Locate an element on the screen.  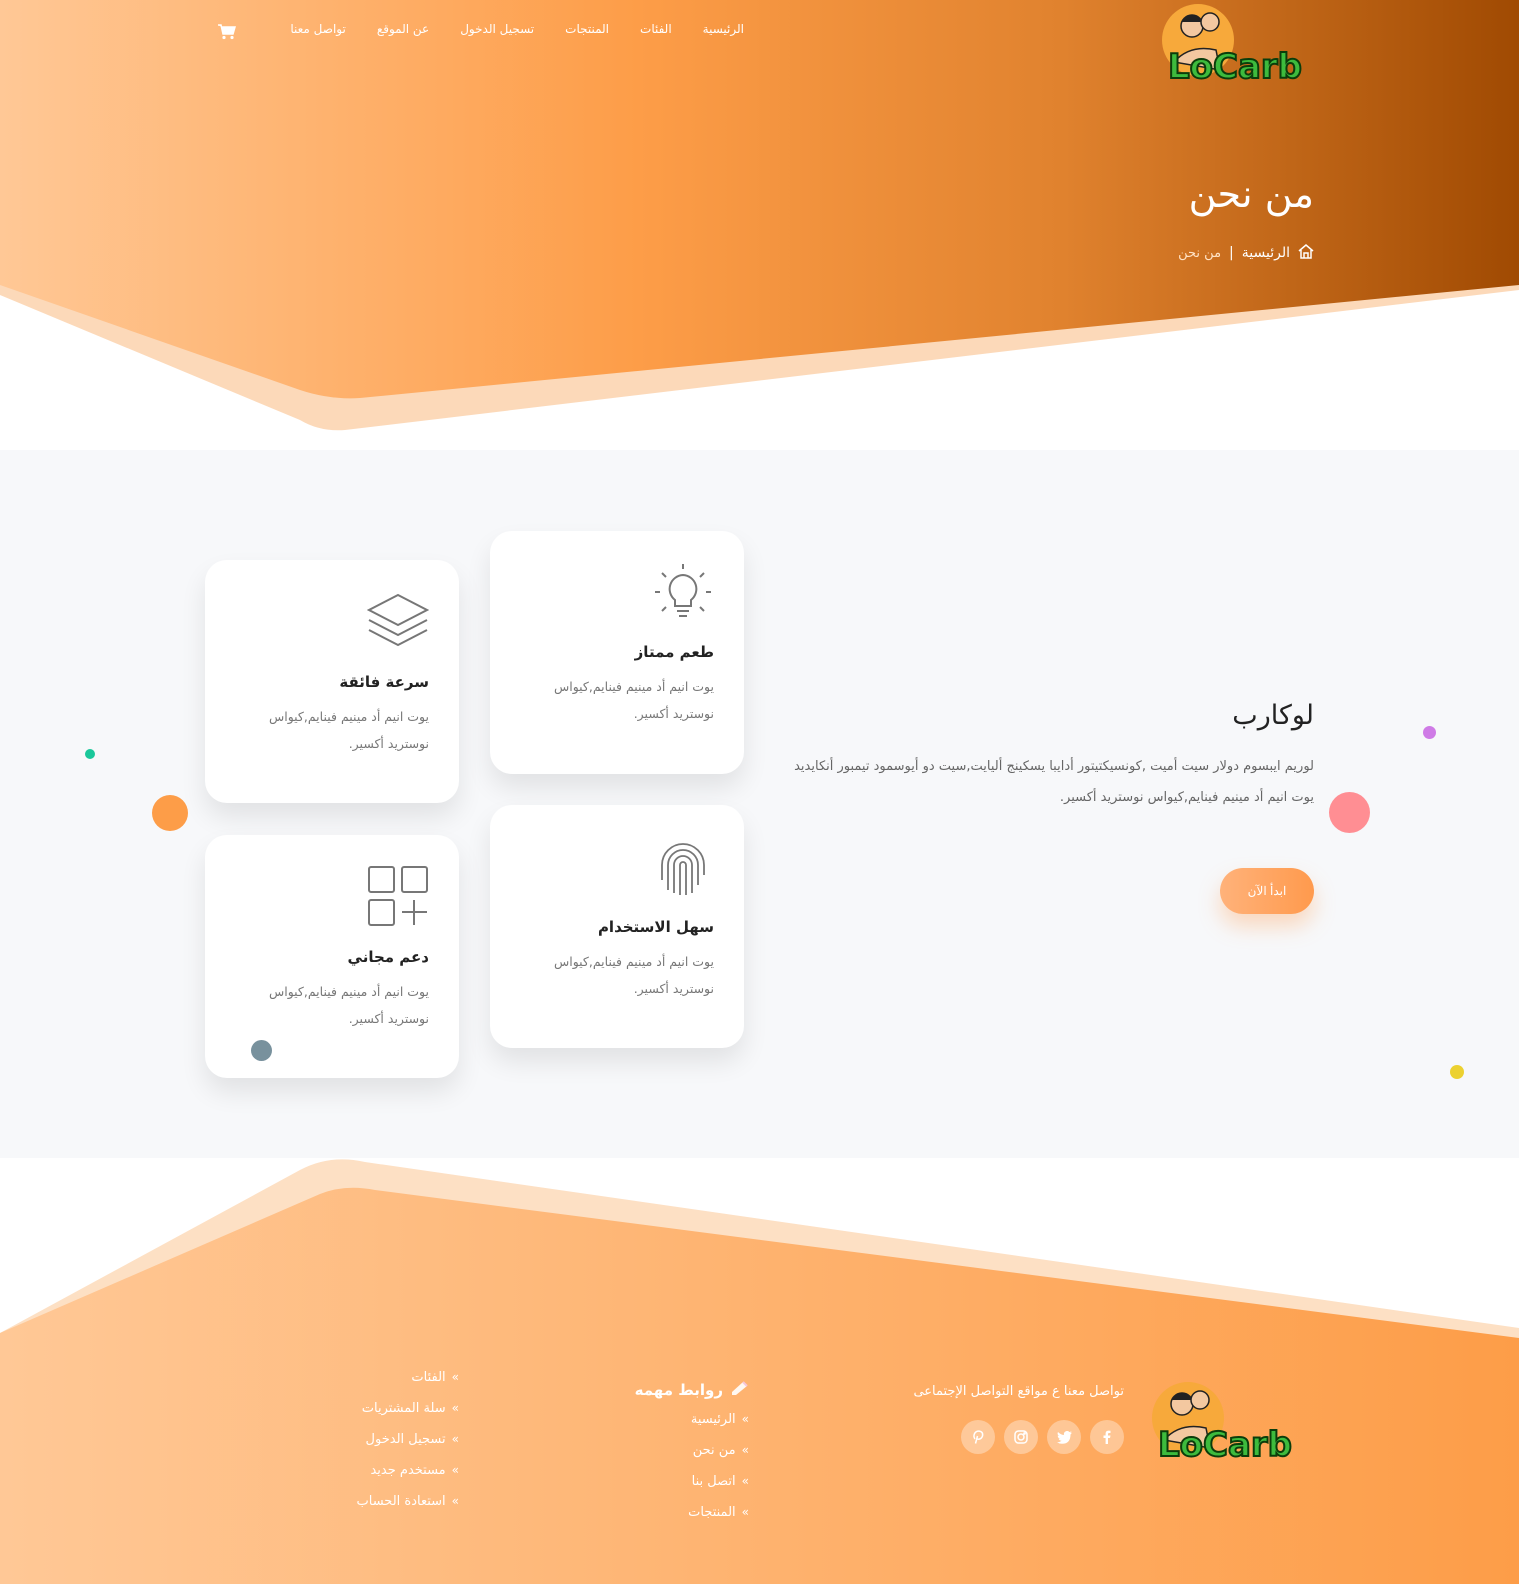
footer-link: »تسجيل الدخول is located at coordinates (408, 1447).